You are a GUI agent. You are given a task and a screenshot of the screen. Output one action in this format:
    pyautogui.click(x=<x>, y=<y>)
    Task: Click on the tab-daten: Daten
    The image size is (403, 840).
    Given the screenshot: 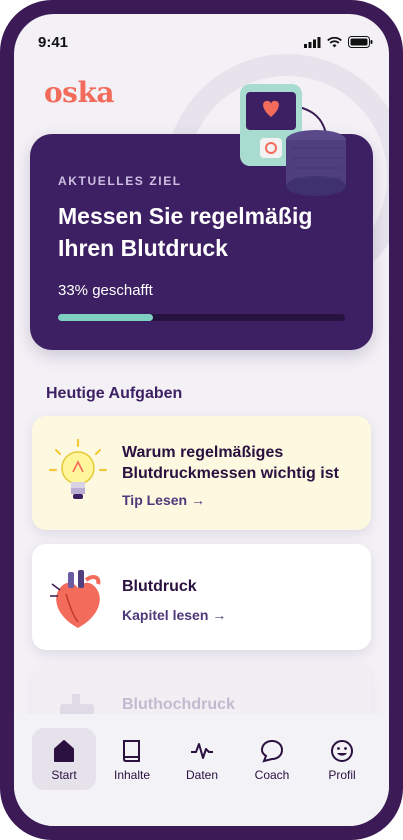 What is the action you would take?
    pyautogui.click(x=202, y=759)
    